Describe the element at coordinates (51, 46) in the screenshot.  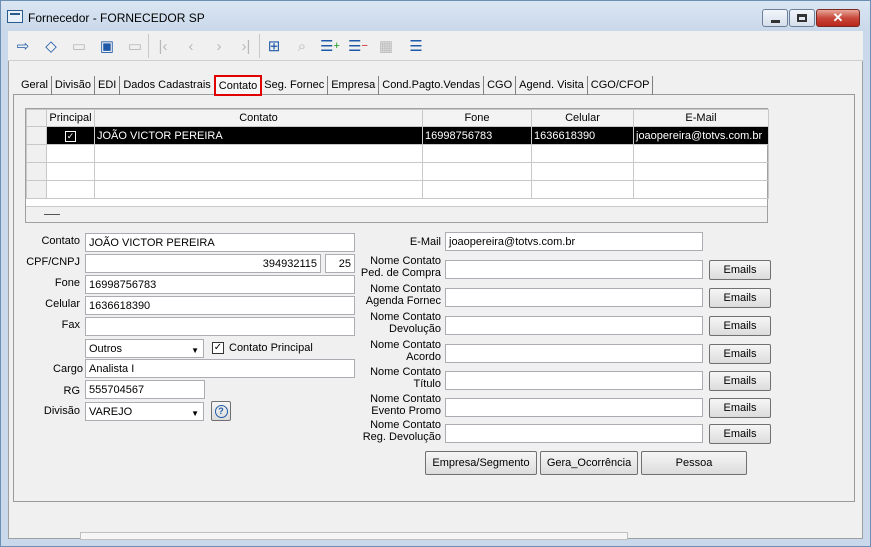
I see `eraser-icon: ◇` at that location.